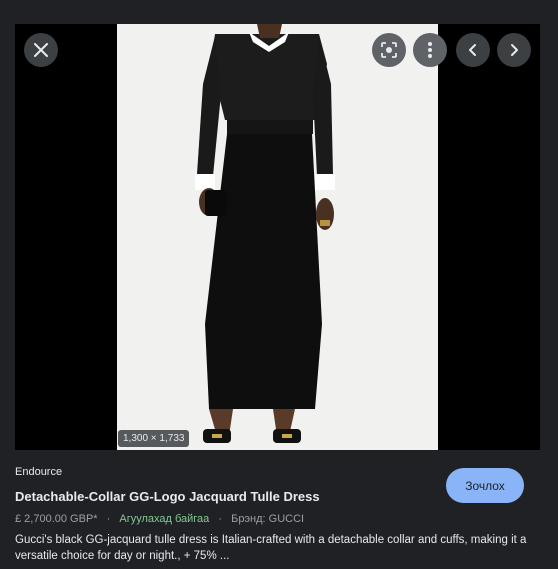 The height and width of the screenshot is (569, 558). I want to click on lens-icon, so click(389, 50).